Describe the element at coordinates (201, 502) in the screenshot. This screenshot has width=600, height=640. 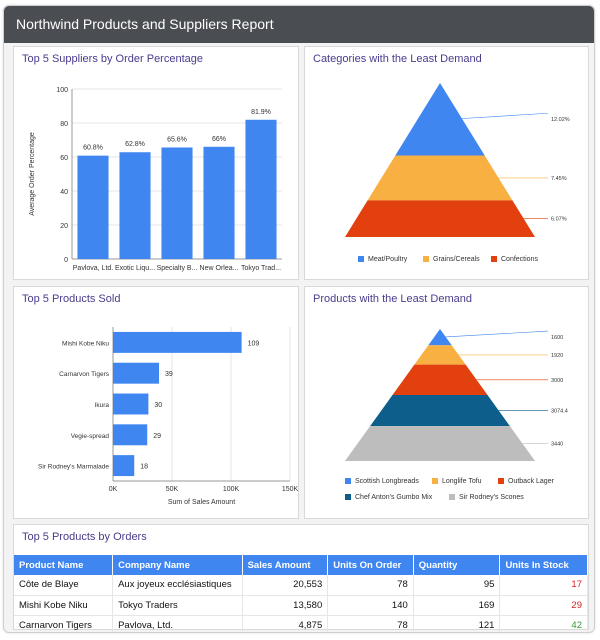
I see `x-axis-title: Sum of Sales Amount` at that location.